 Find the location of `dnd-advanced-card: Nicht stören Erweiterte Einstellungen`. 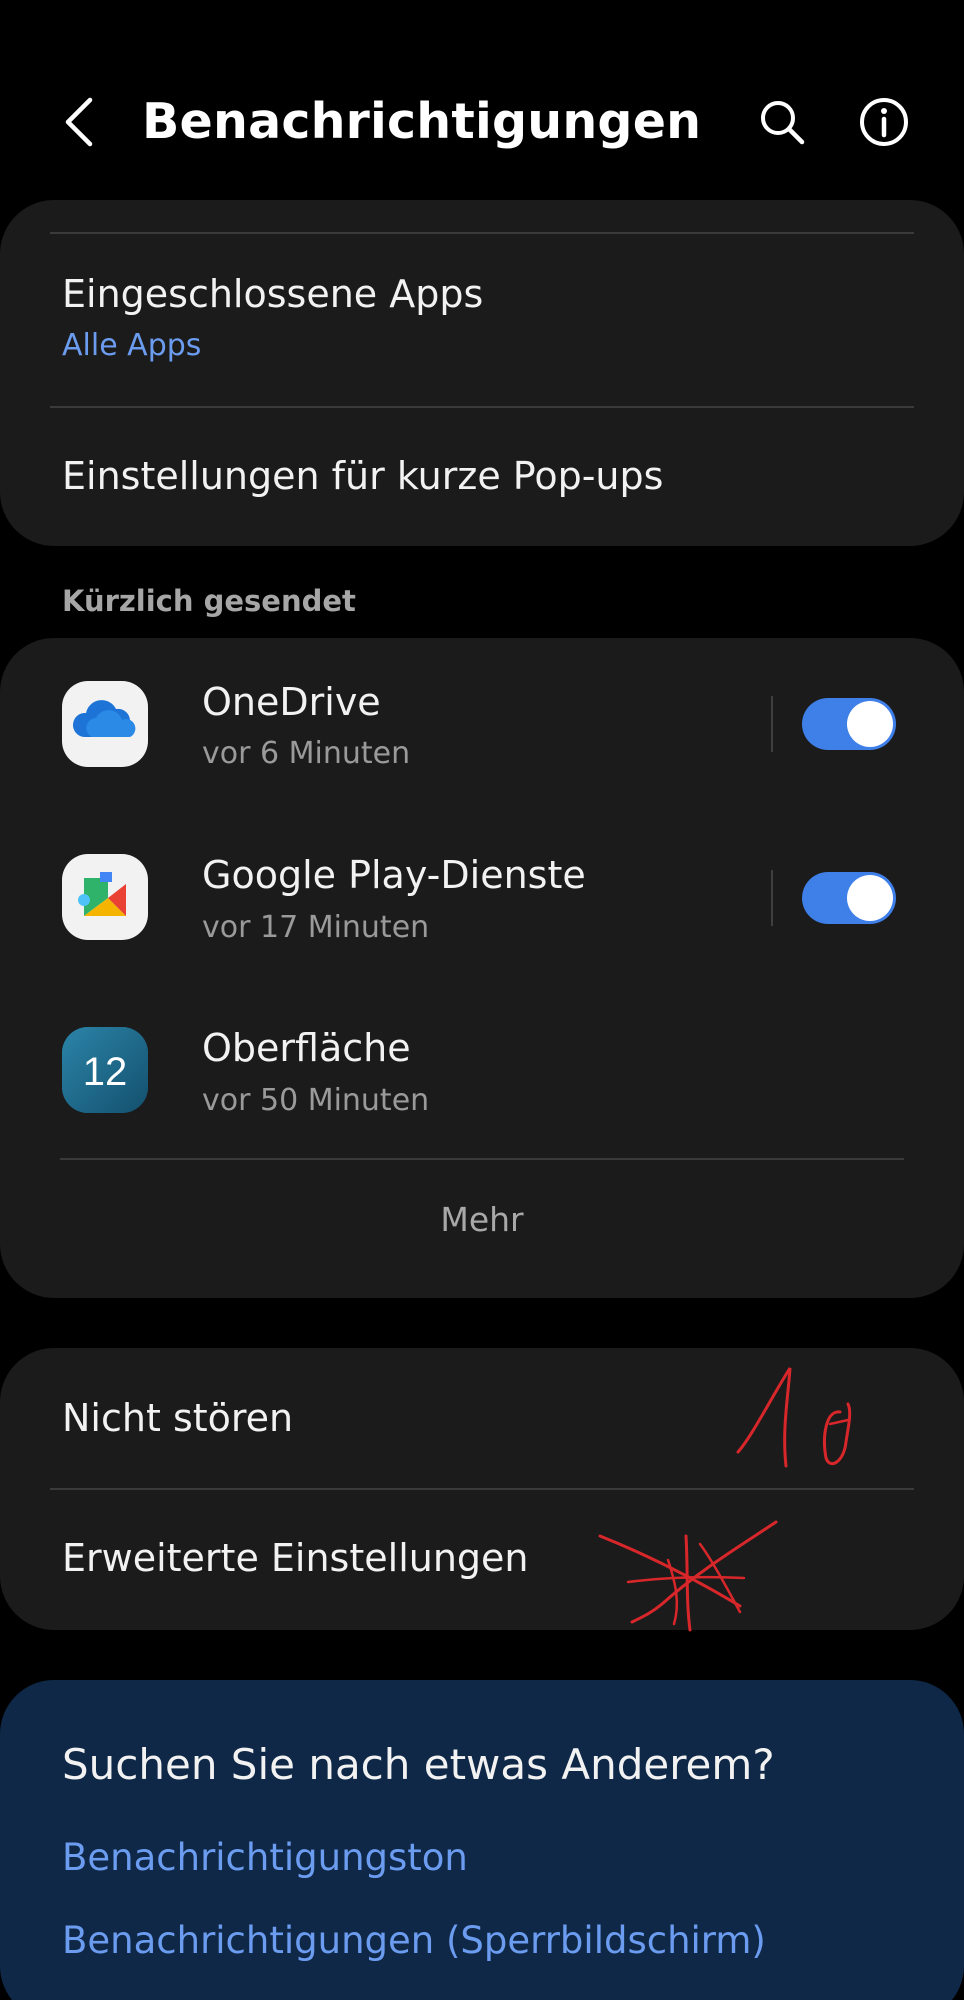

dnd-advanced-card: Nicht stören Erweiterte Einstellungen is located at coordinates (482, 1489).